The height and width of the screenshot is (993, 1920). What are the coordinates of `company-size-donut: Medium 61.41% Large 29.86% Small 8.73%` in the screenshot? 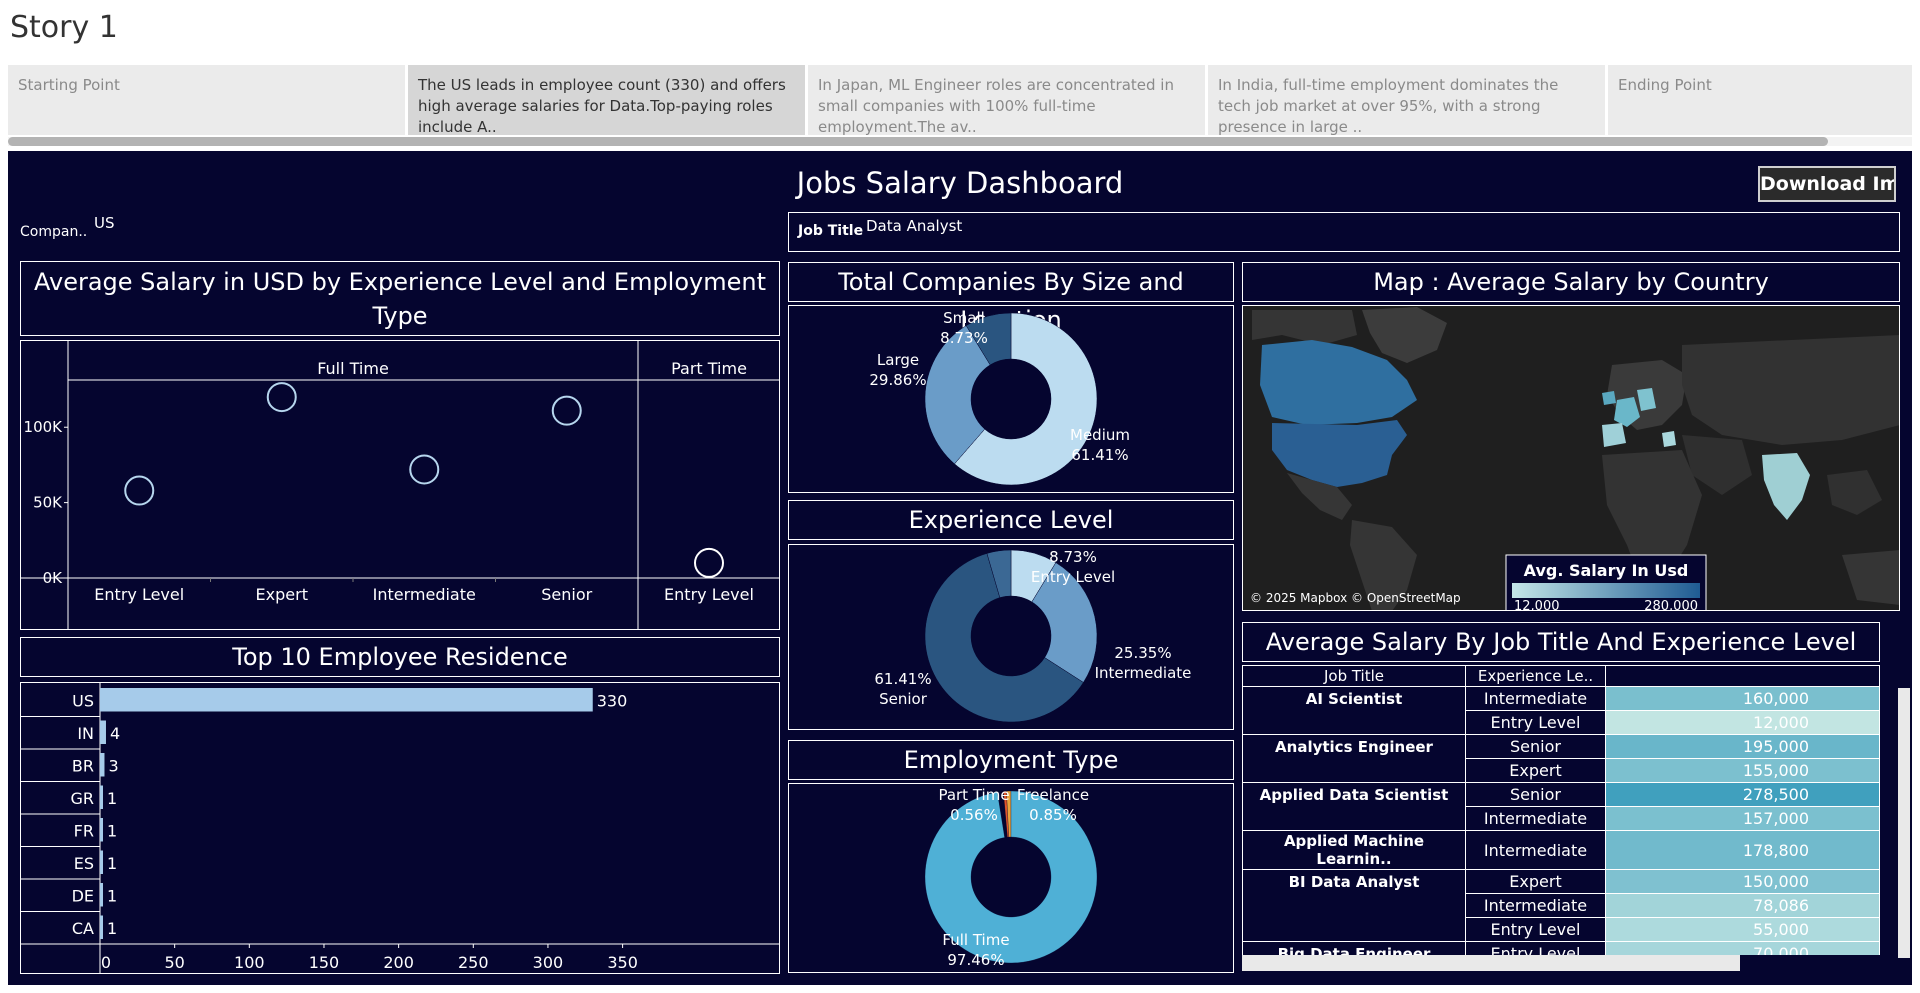 It's located at (999, 397).